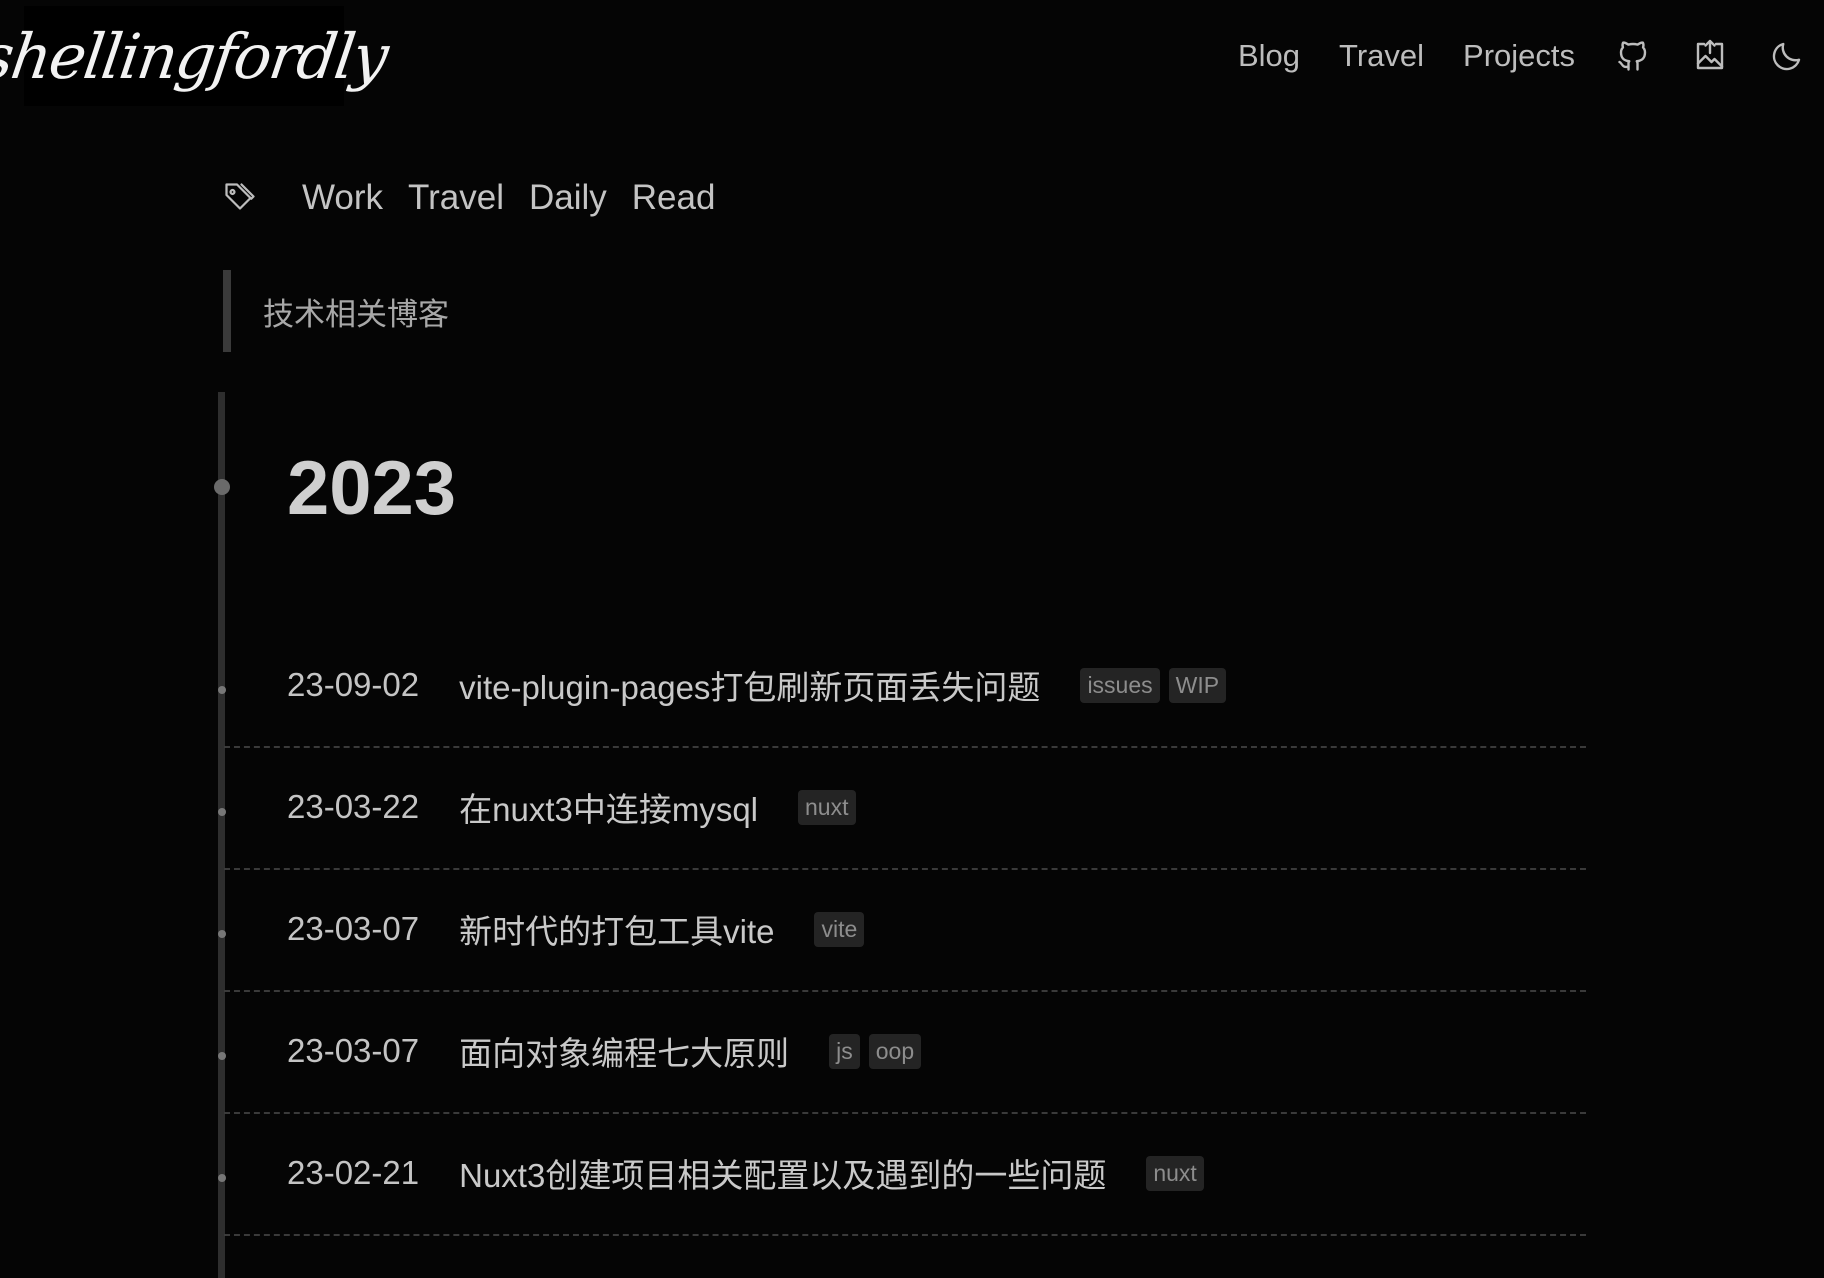  What do you see at coordinates (783, 1175) in the screenshot?
I see `post-title: Nuxt3创建项目相关配置以及遇到的一些问题` at bounding box center [783, 1175].